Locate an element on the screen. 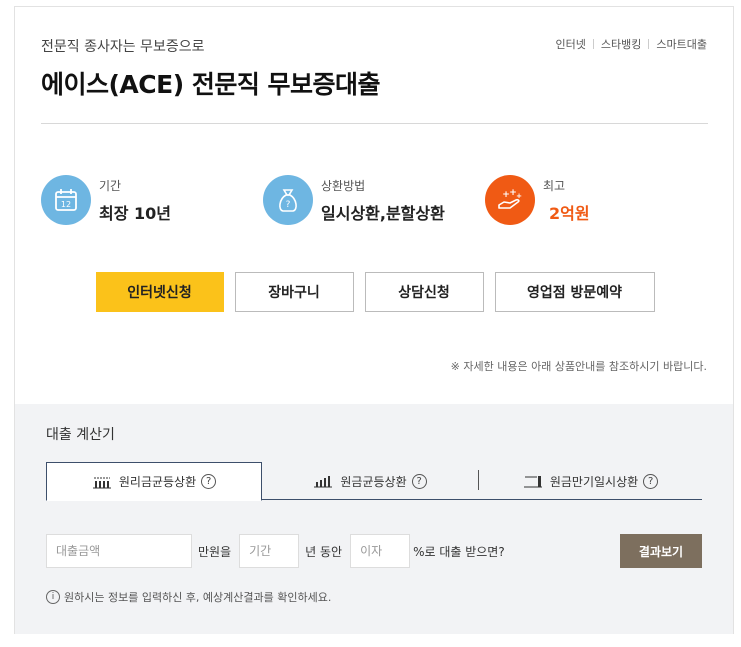 Image resolution: width=741 pixels, height=647 pixels. repay-value: 일시상환,분할상환 is located at coordinates (383, 213).